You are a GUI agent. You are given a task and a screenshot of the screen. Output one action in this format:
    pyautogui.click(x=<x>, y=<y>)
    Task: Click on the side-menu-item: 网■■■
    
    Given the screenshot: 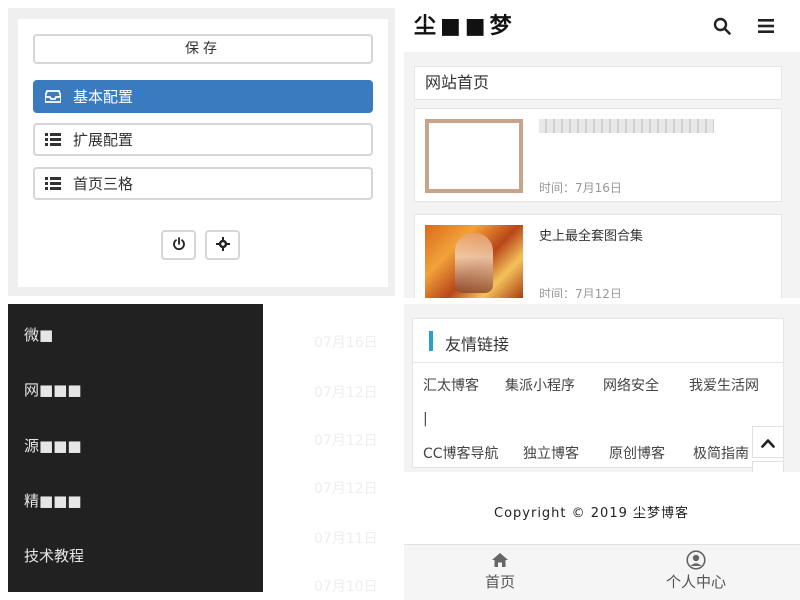 What is the action you would take?
    pyautogui.click(x=53, y=389)
    